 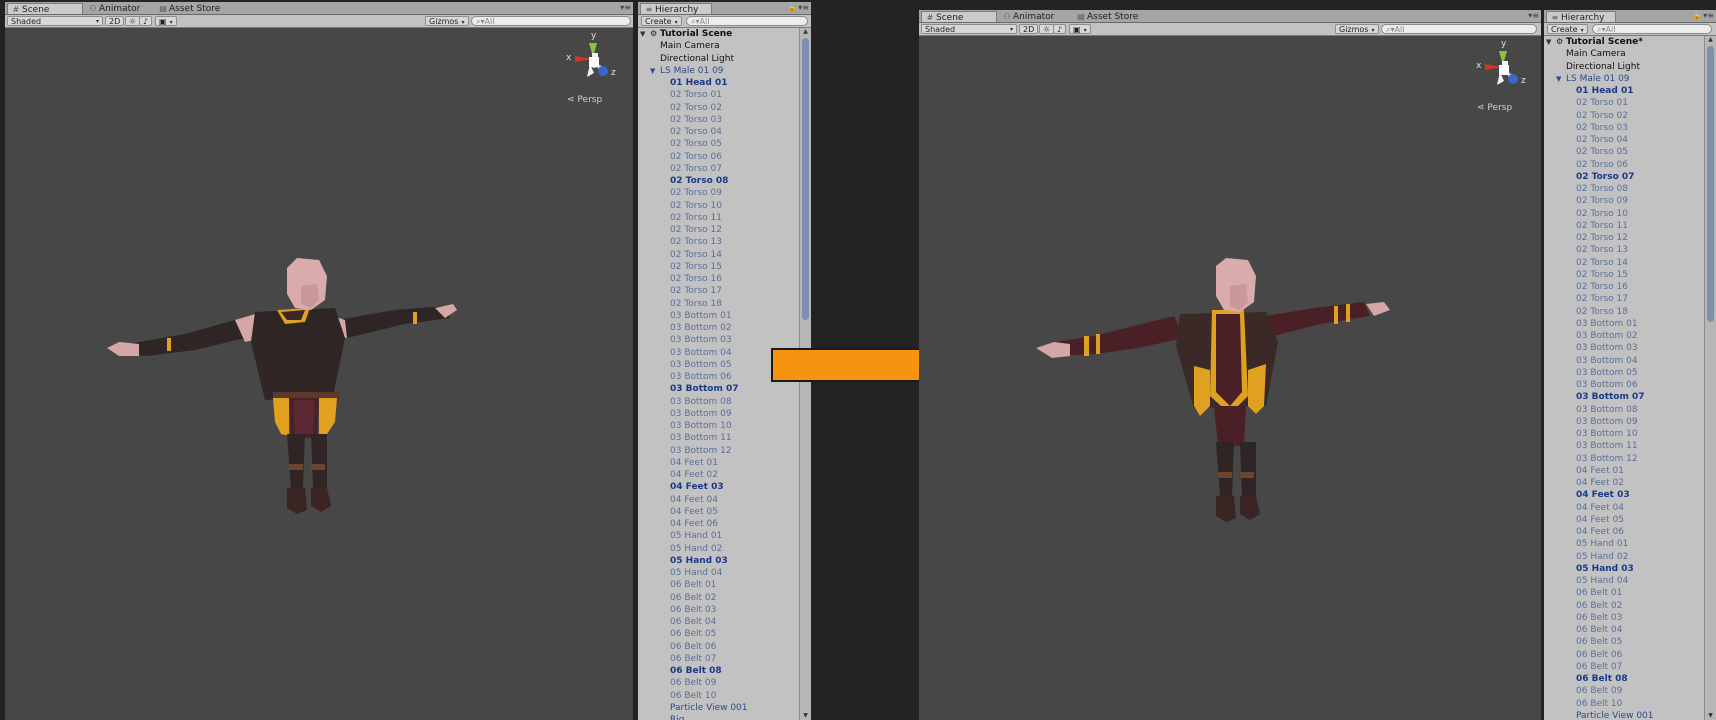 What do you see at coordinates (1624, 361) in the screenshot?
I see `list-item: 03 Bottom 04` at bounding box center [1624, 361].